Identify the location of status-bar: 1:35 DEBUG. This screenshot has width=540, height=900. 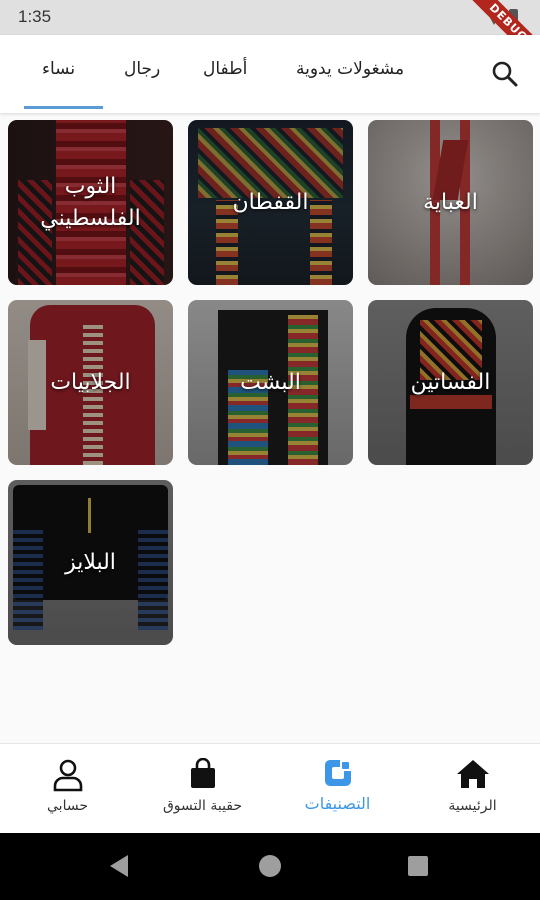
(270, 36).